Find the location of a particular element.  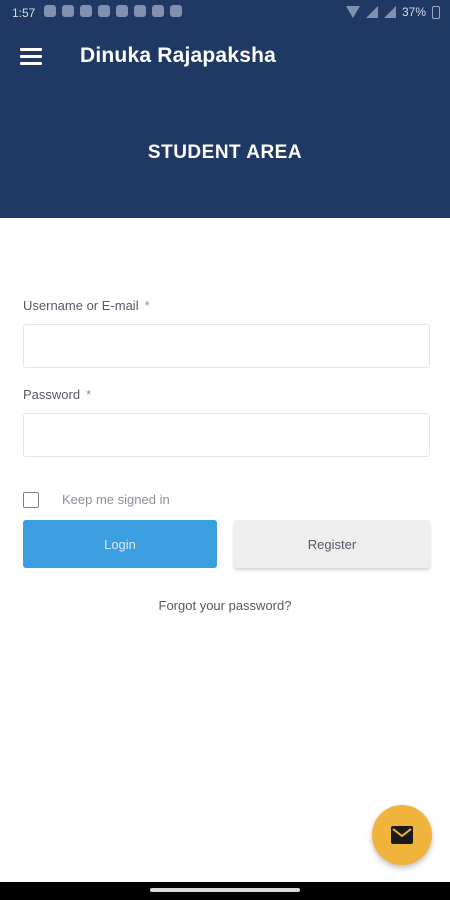

whatsapp-icon is located at coordinates (68, 11).